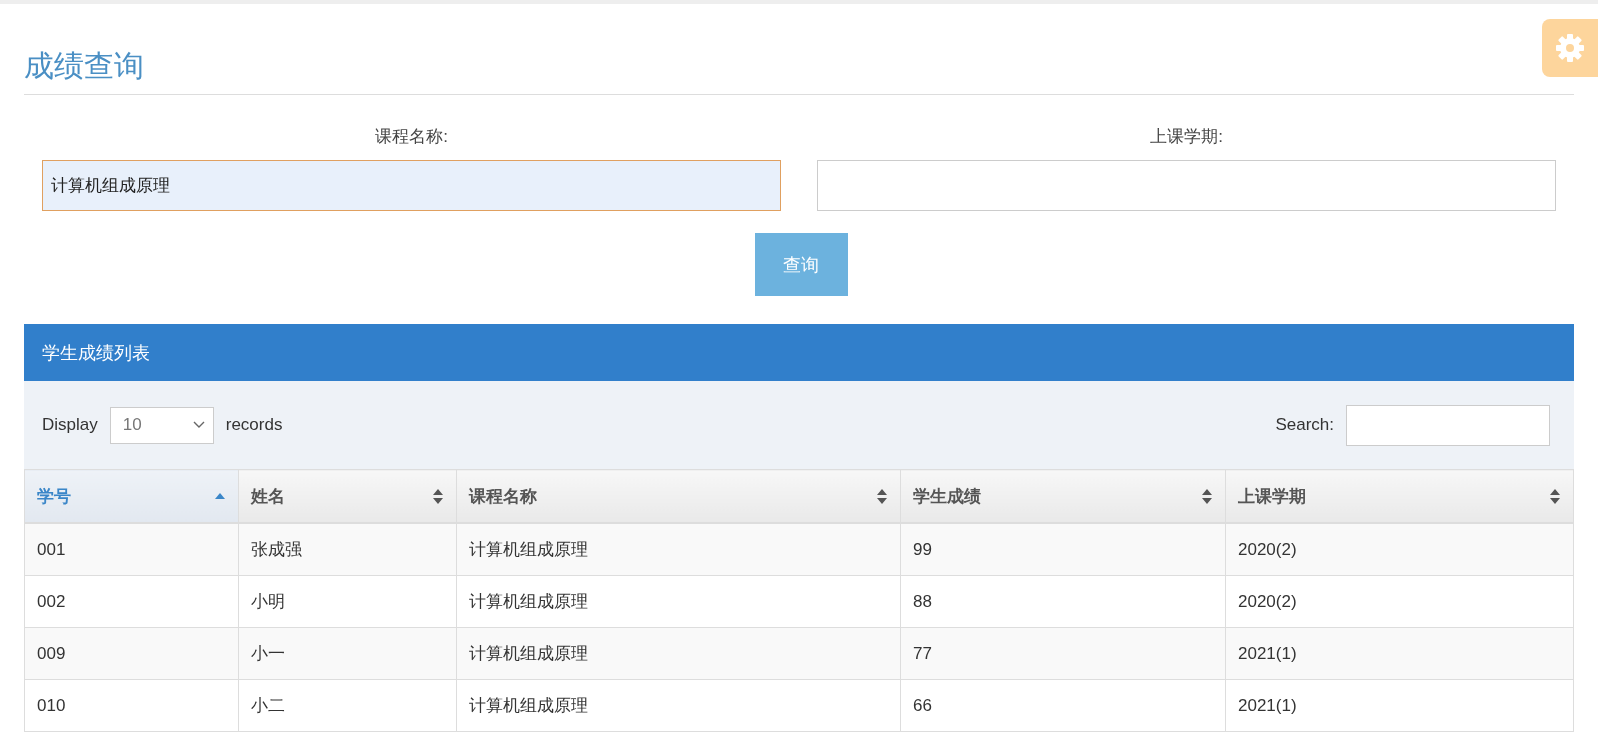 The image size is (1598, 738). Describe the element at coordinates (1063, 601) in the screenshot. I see `table-cell: 88` at that location.